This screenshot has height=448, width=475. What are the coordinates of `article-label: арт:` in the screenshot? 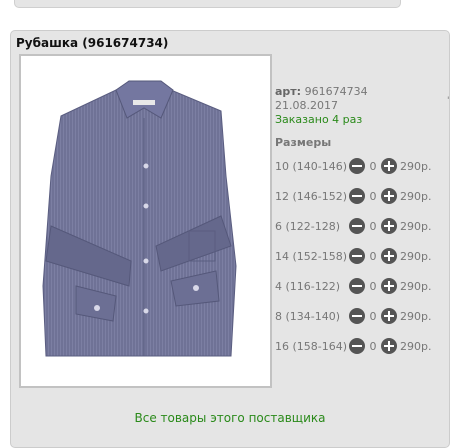 It's located at (288, 91).